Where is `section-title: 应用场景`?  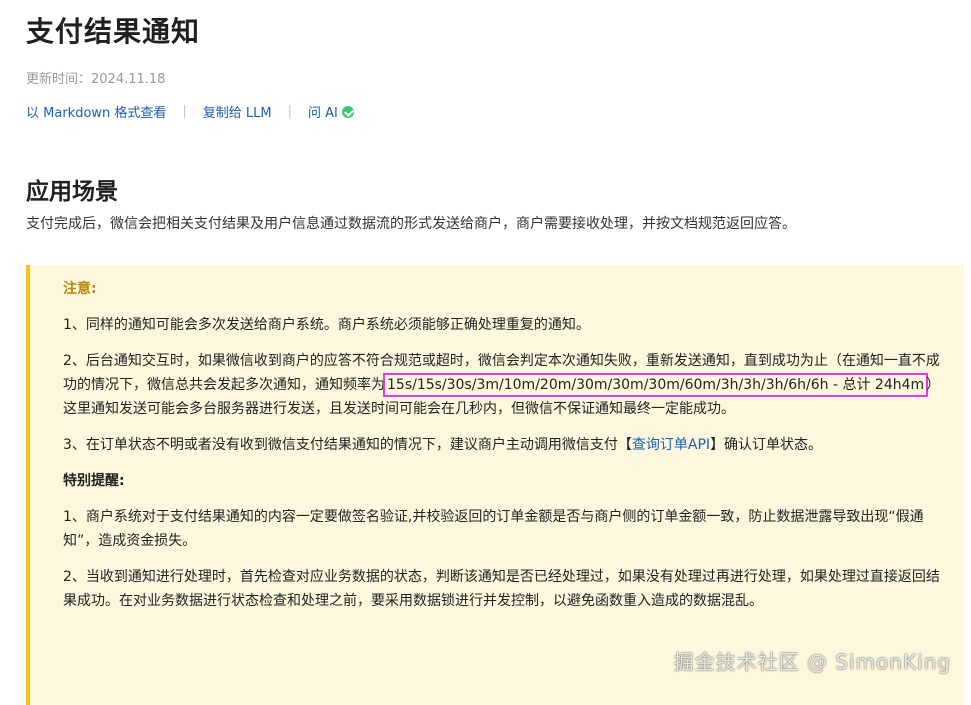 section-title: 应用场景 is located at coordinates (72, 192).